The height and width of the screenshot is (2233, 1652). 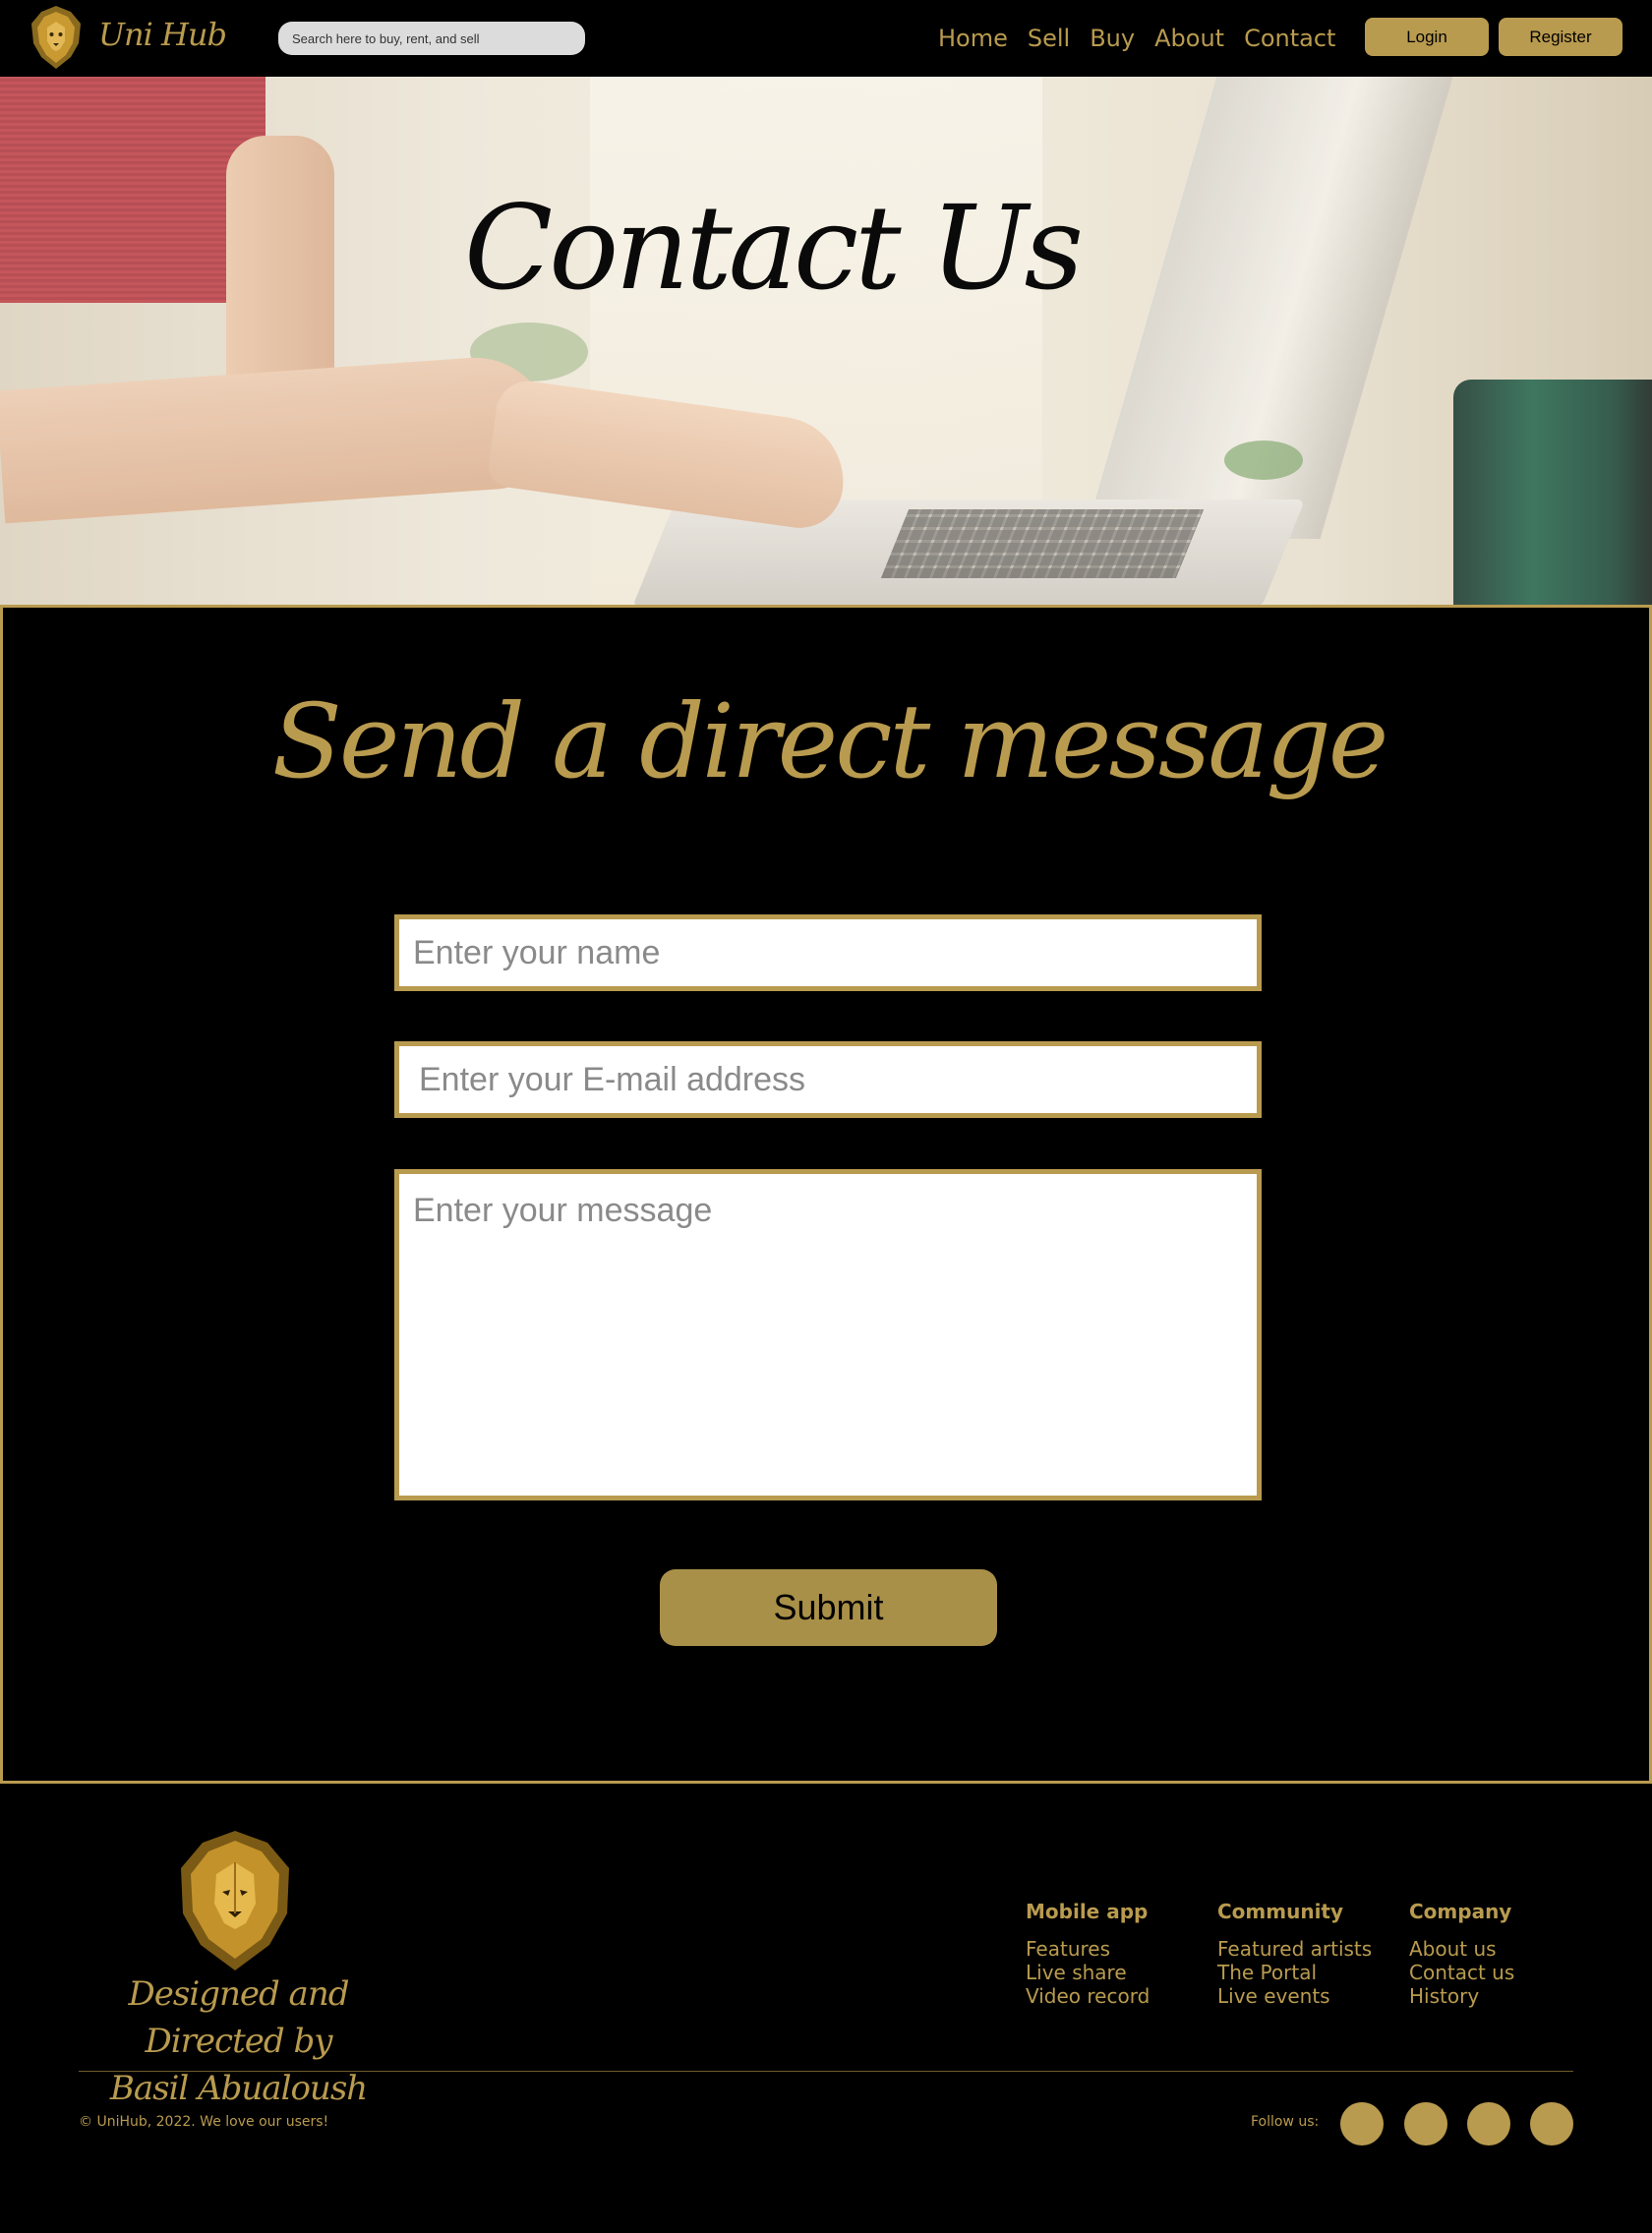 What do you see at coordinates (1294, 1949) in the screenshot?
I see `footer-link-featured-artists: Featured artists` at bounding box center [1294, 1949].